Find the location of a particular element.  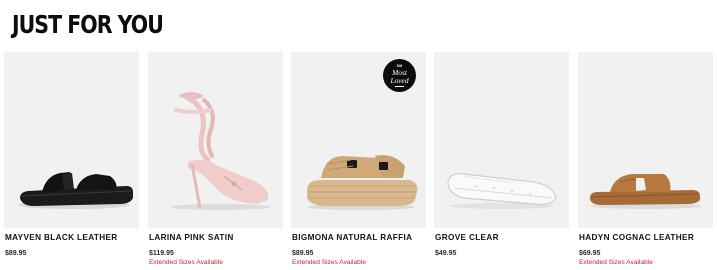

badge-label-loved: Loved is located at coordinates (399, 80).